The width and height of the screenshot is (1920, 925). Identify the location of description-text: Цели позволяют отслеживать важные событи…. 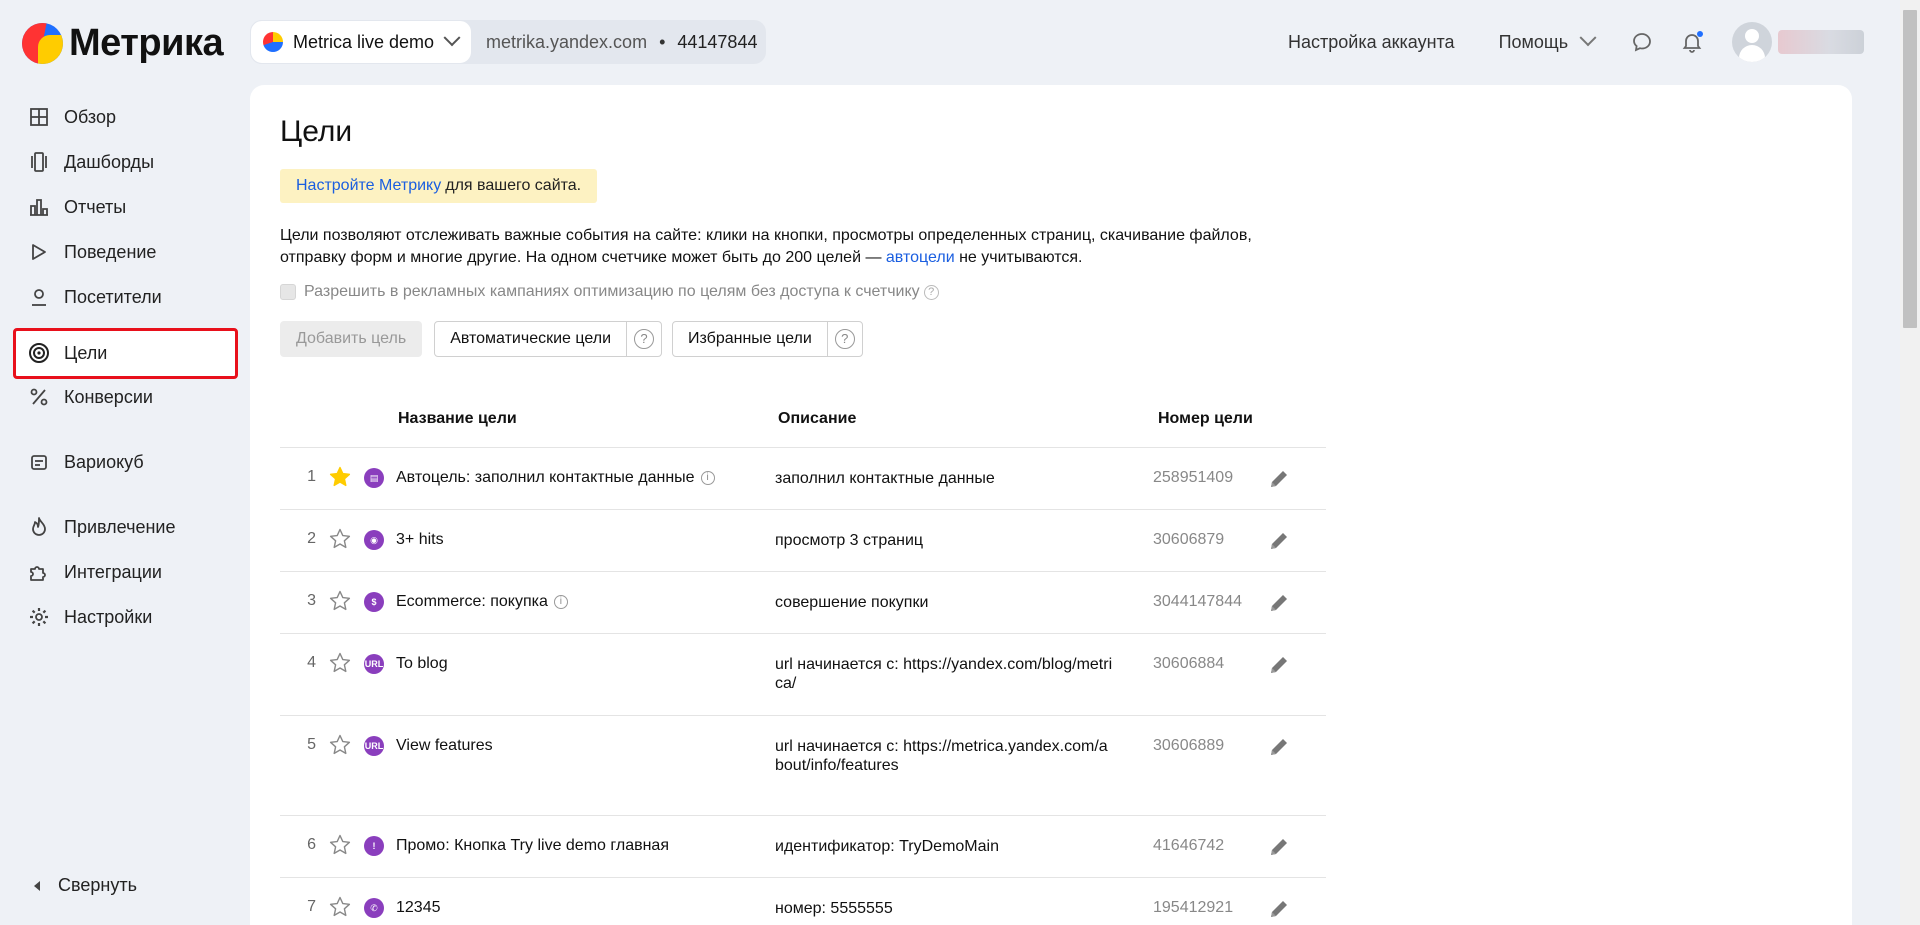
(766, 246).